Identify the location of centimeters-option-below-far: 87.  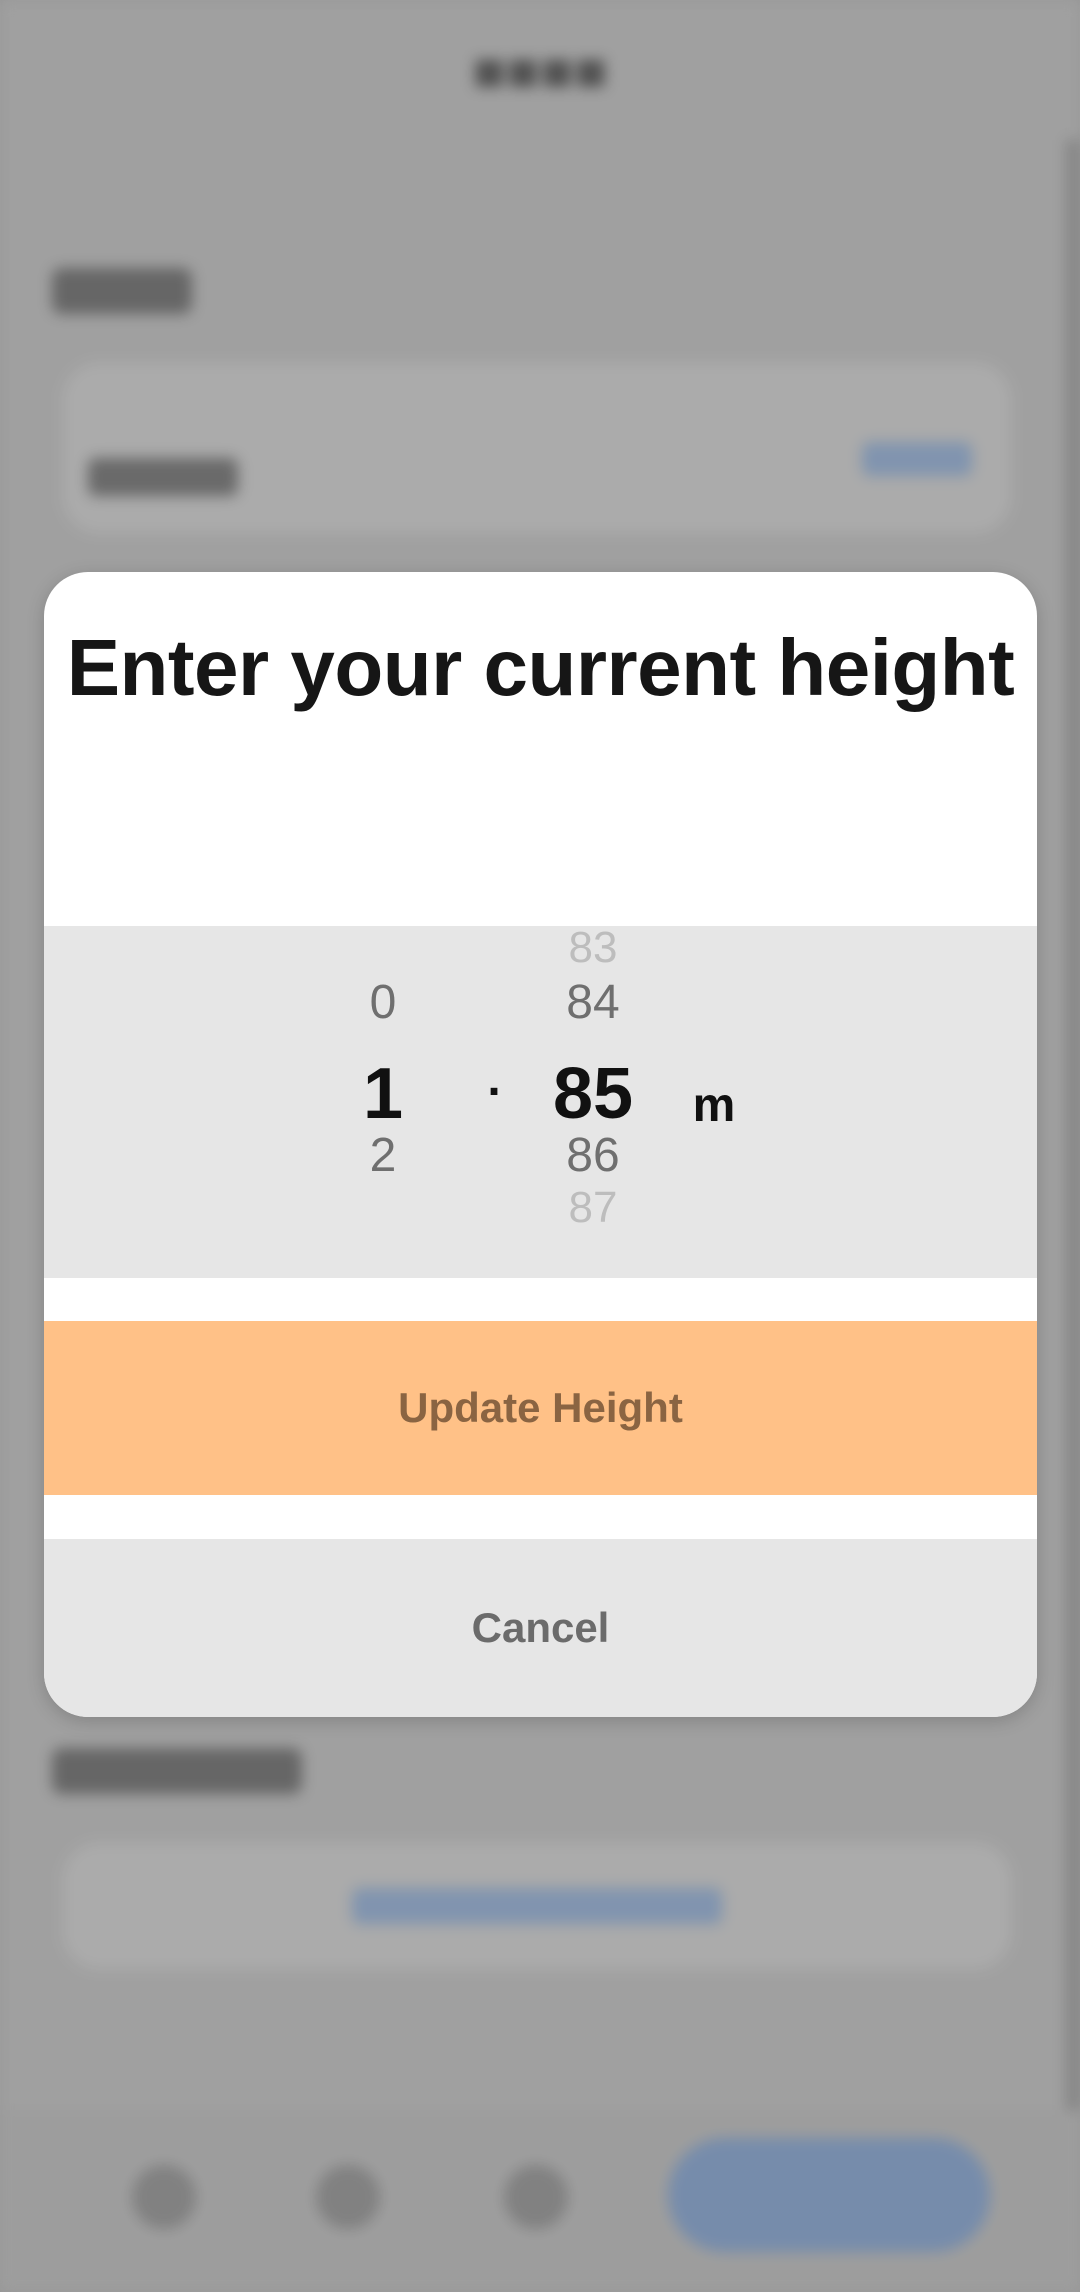
(593, 1208).